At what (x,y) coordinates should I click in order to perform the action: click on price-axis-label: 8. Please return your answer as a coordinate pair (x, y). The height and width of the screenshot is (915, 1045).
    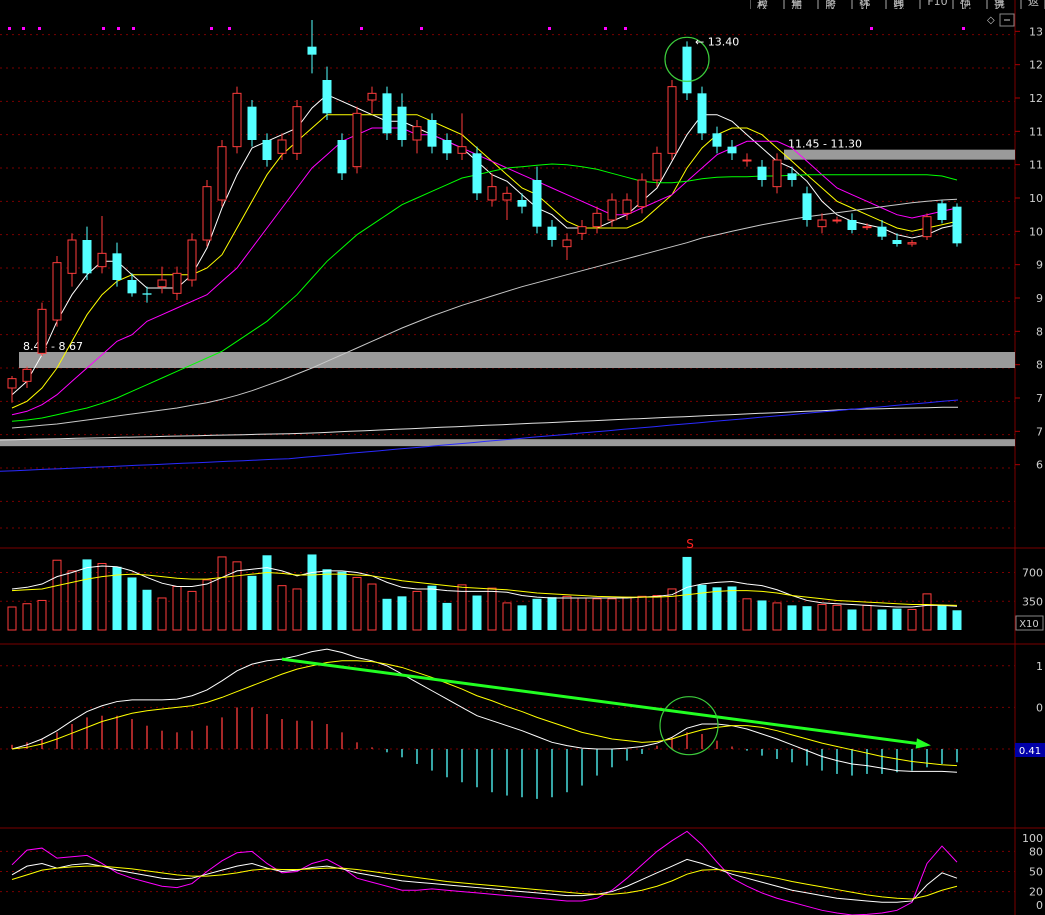
    Looking at the image, I should click on (1039, 331).